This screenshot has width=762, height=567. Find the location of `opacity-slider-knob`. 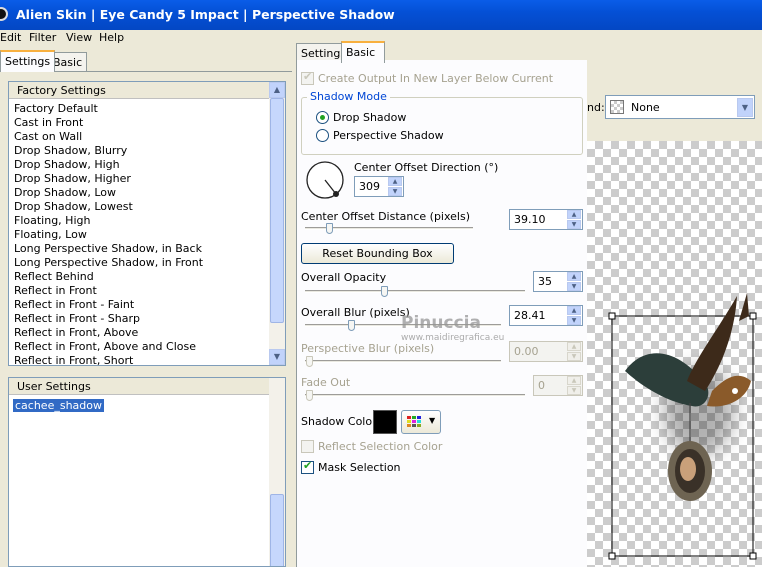

opacity-slider-knob is located at coordinates (384, 291).